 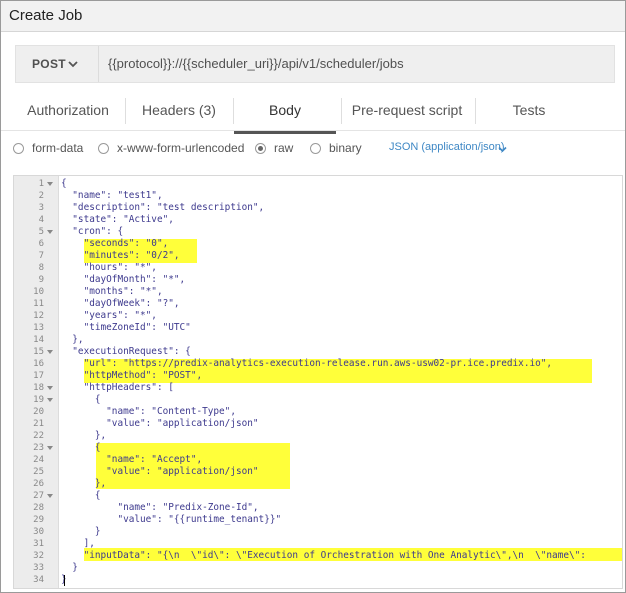 I want to click on radio-x-www-form-urlencoded, so click(x=103, y=148).